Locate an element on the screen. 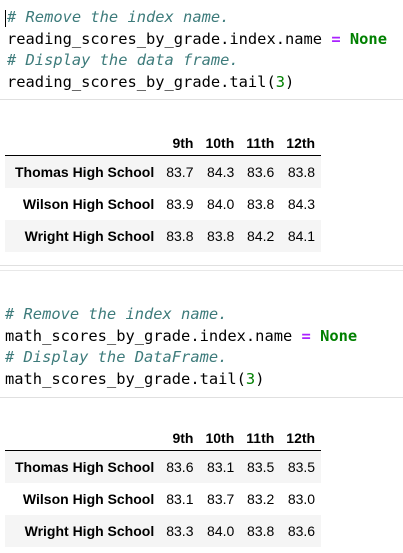 The width and height of the screenshot is (403, 553). table-cell: 83.2 is located at coordinates (261, 499).